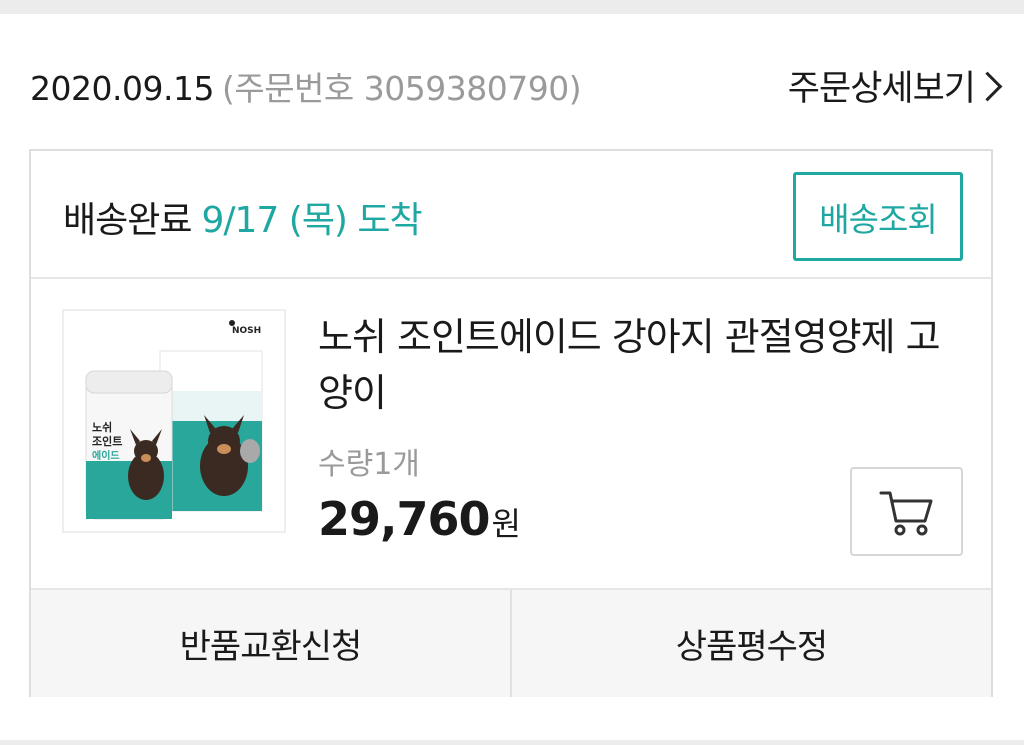 The image size is (1024, 745). What do you see at coordinates (127, 220) in the screenshot?
I see `delivery-status-label: 배송완료` at bounding box center [127, 220].